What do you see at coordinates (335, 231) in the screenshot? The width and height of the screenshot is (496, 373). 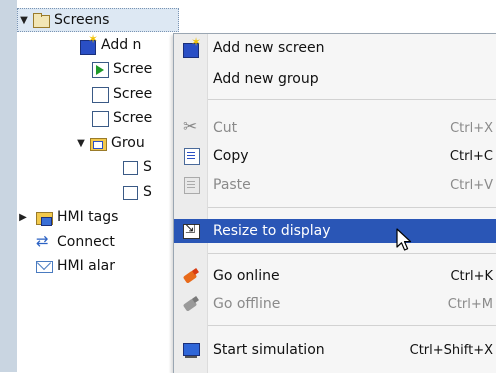 I see `menu-item-resize-to-display: Resize to display` at bounding box center [335, 231].